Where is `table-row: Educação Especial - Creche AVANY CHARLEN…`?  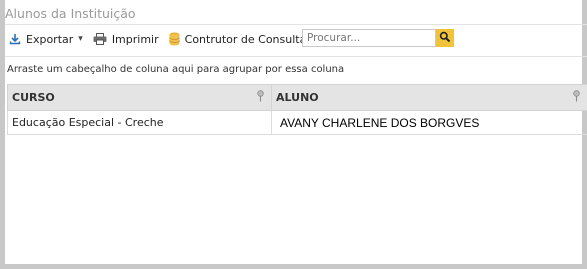
table-row: Educação Especial - Creche AVANY CHARLEN… is located at coordinates (297, 122).